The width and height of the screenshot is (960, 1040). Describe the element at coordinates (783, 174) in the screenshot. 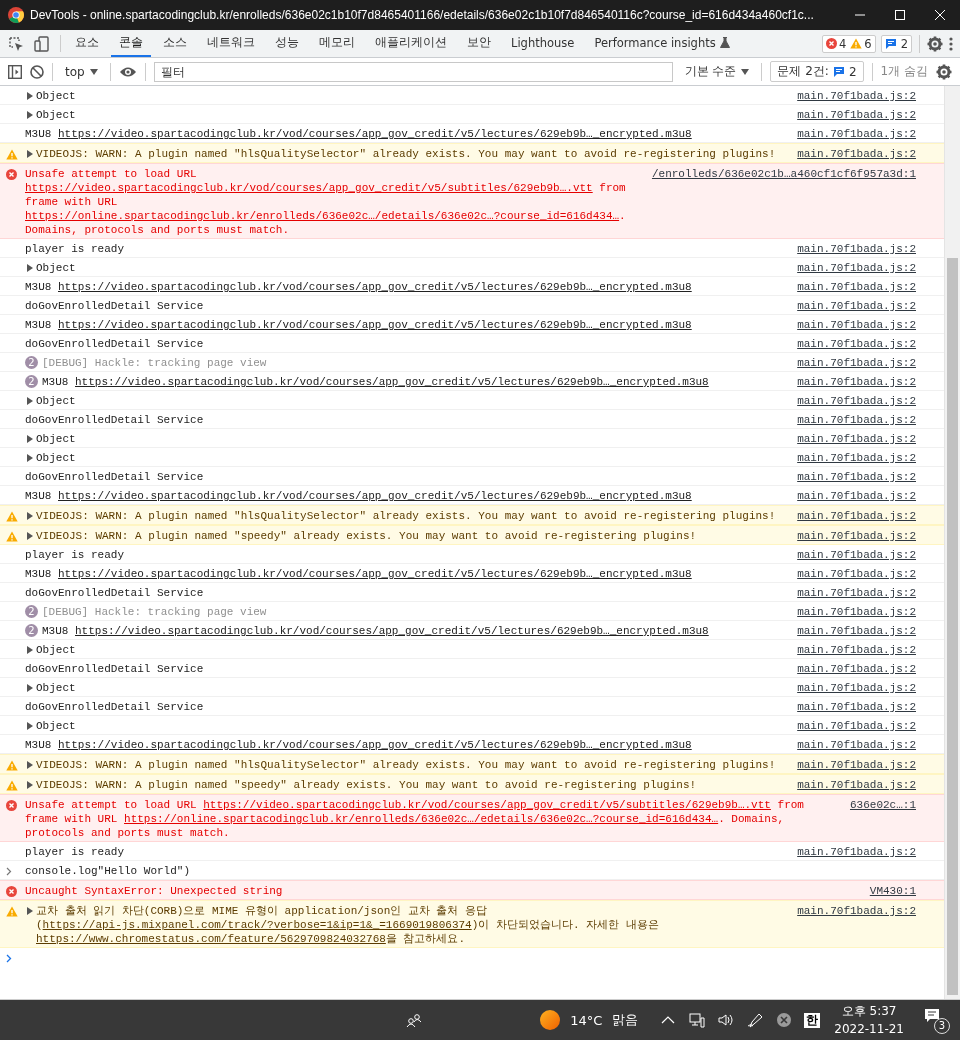

I see `source-link: /enrolleds/636e02c1b…a460cf1cf6f957a3d:1` at that location.